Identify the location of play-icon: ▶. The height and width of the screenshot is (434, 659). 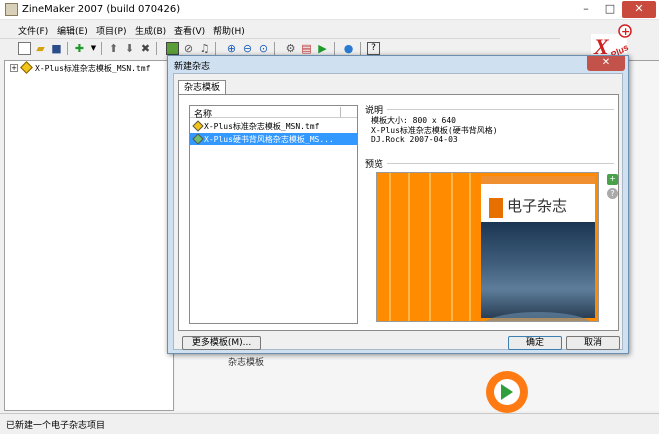
(322, 48).